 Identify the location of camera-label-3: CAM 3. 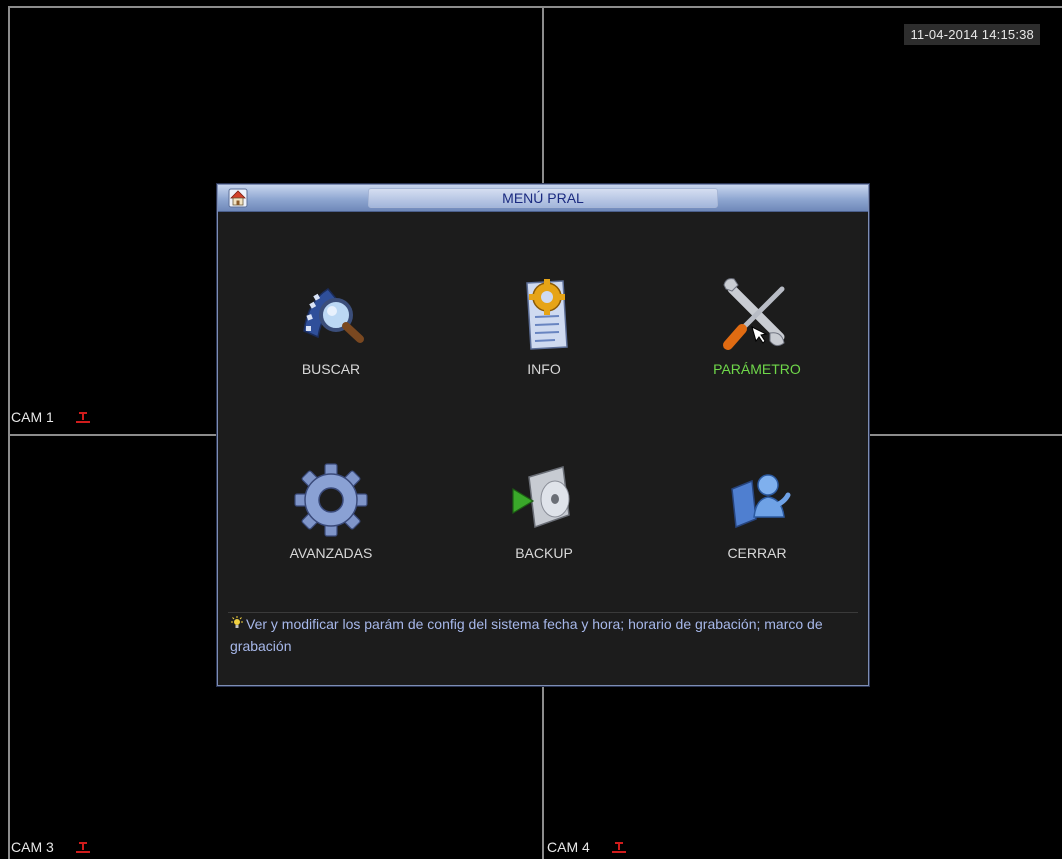
(50, 847).